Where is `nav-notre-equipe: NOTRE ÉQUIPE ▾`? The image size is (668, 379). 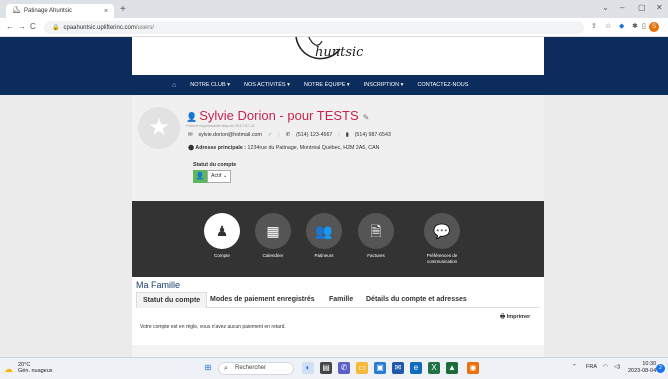
nav-notre-equipe: NOTRE ÉQUIPE ▾ is located at coordinates (327, 85).